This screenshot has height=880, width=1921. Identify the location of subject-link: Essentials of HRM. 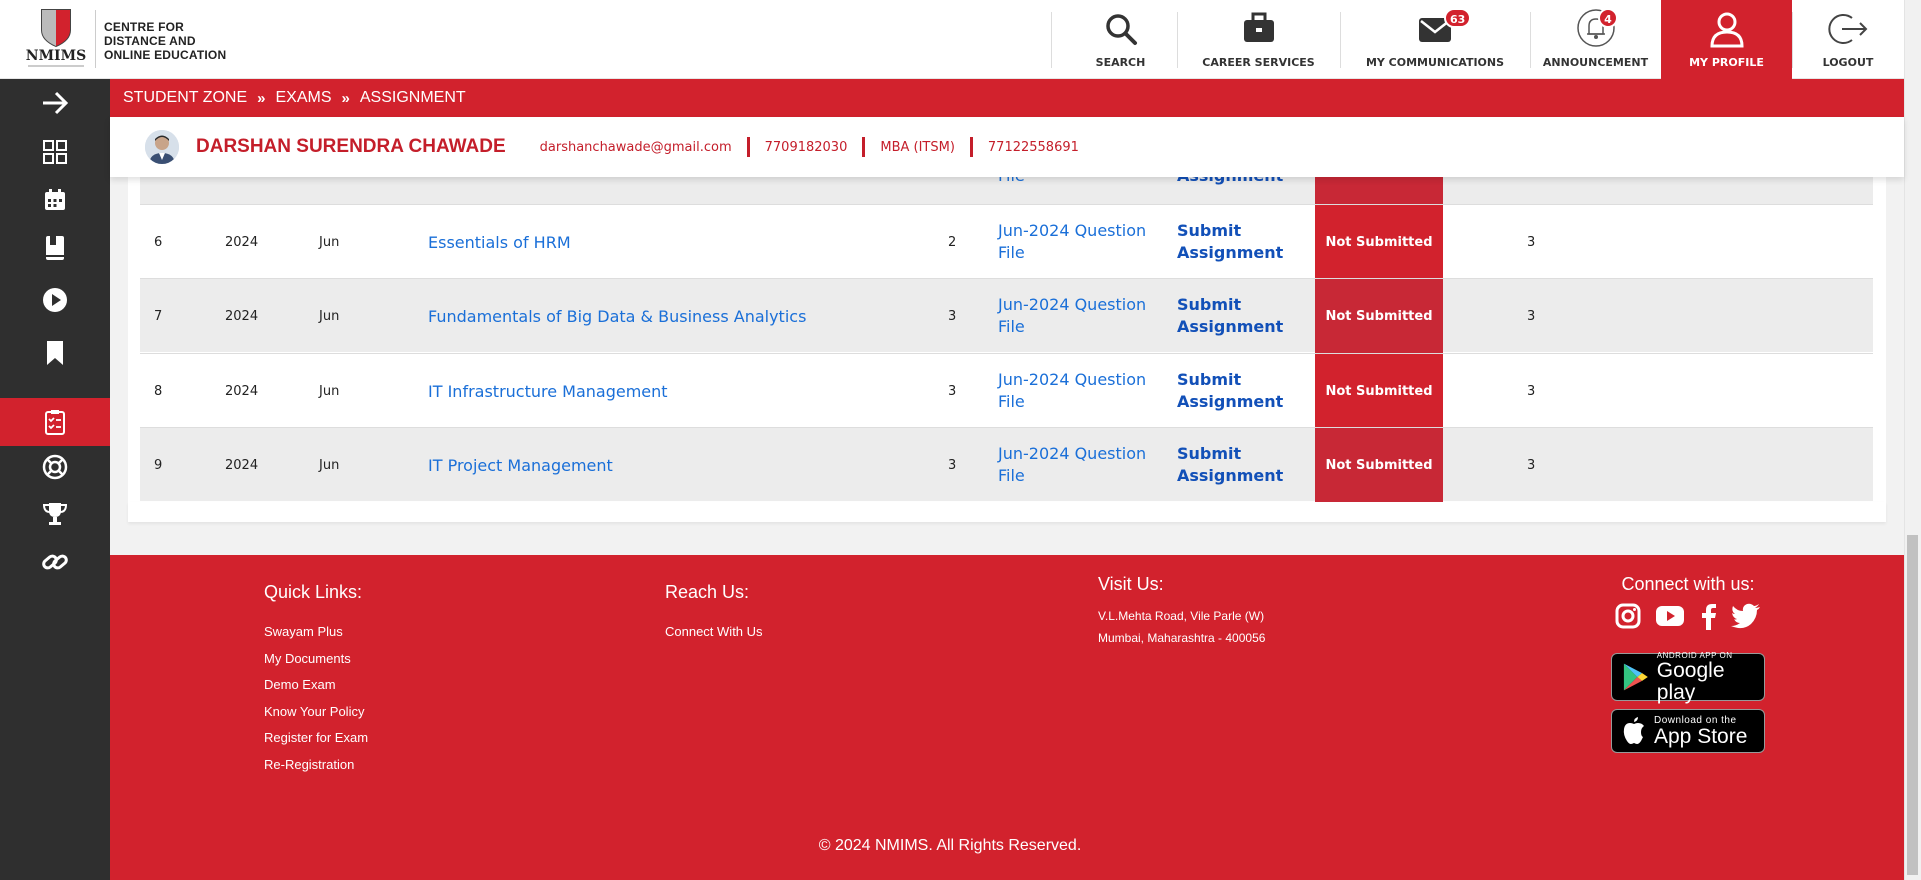
(499, 242).